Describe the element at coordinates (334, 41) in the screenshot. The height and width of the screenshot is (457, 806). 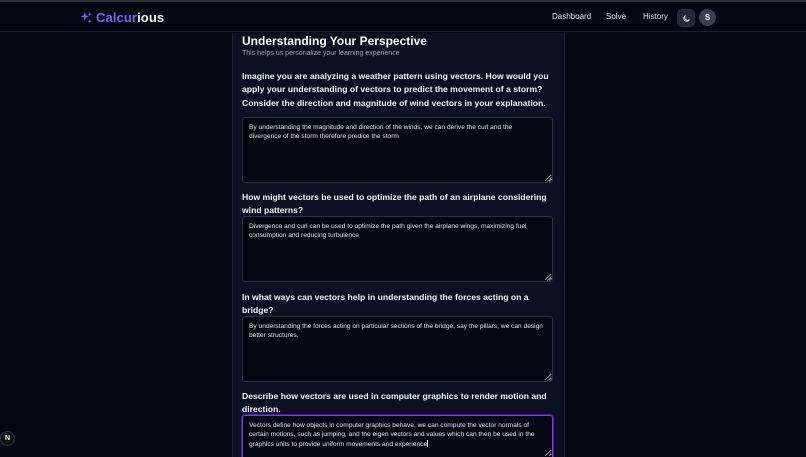
I see `page-title: Understanding Your Perspective` at that location.